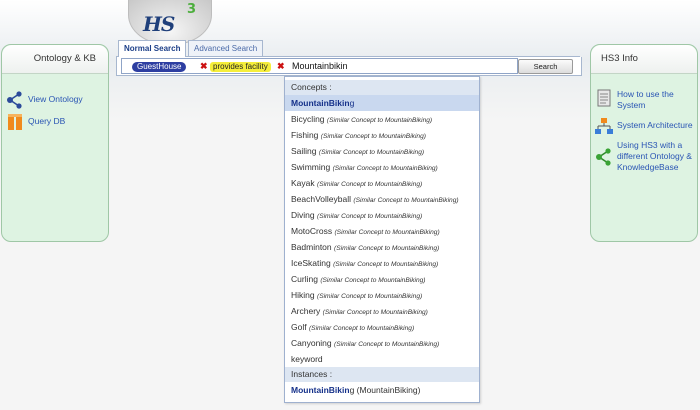 This screenshot has height=410, width=700. I want to click on query-db-link: Query DB, so click(35, 122).